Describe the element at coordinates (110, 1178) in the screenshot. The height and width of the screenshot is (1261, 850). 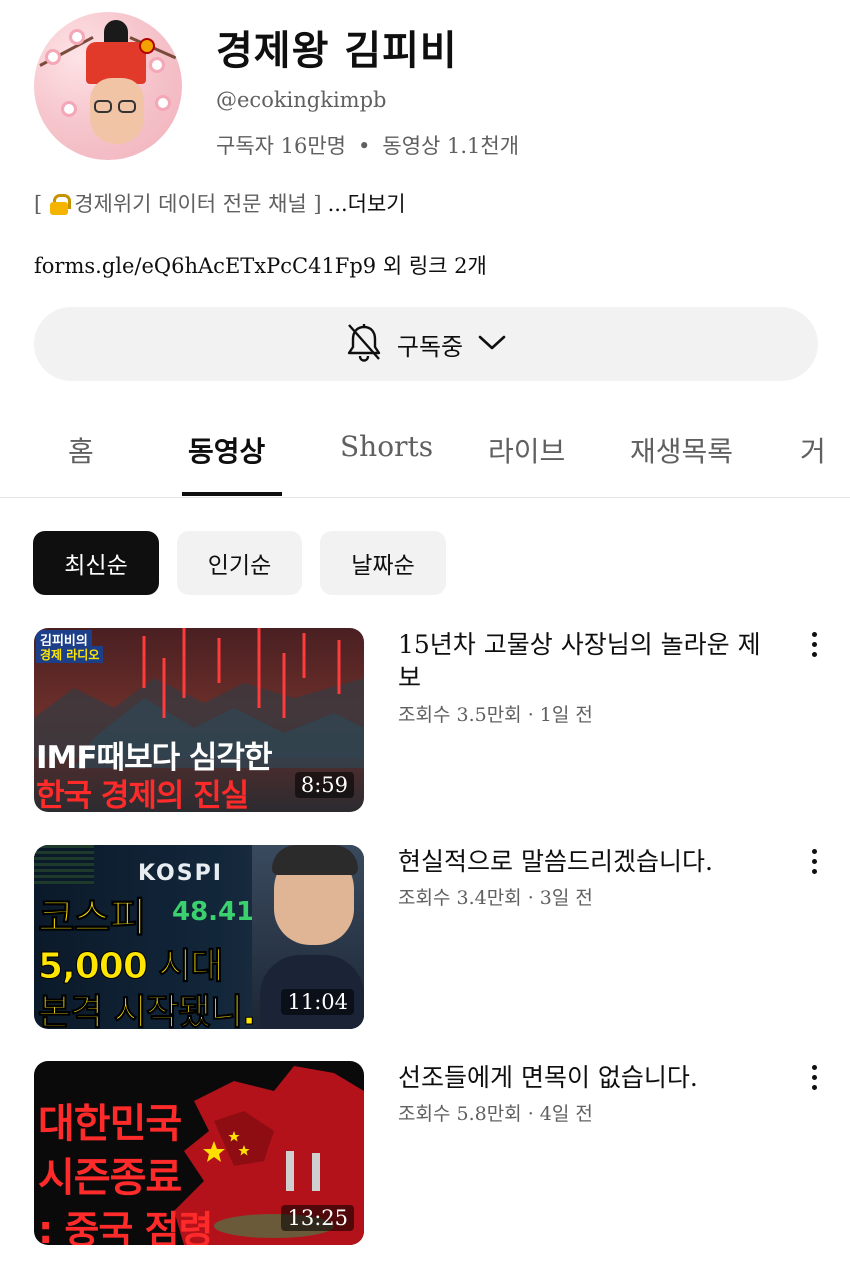
I see `thumb-caption-2: 시즌종료` at that location.